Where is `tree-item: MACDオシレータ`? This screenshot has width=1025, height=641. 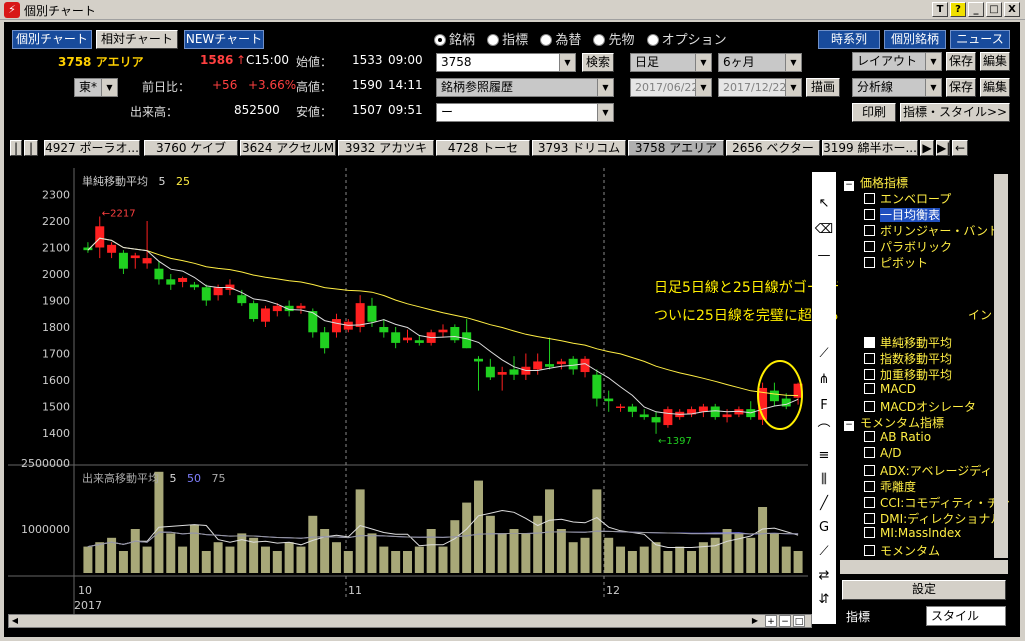 tree-item: MACDオシレータ is located at coordinates (920, 406).